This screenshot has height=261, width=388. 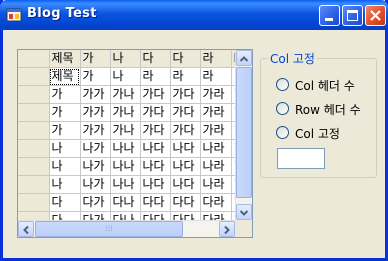 I want to click on scrollbar-corner, so click(x=243, y=228).